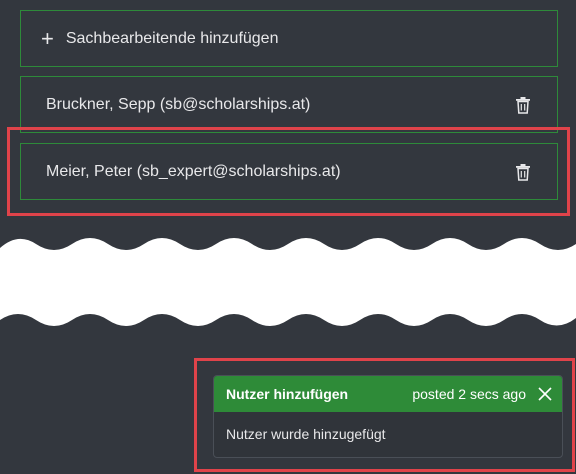 This screenshot has height=474, width=576. I want to click on add-caseworker-button: + Sachbearbeitende hinzufügen, so click(289, 38).